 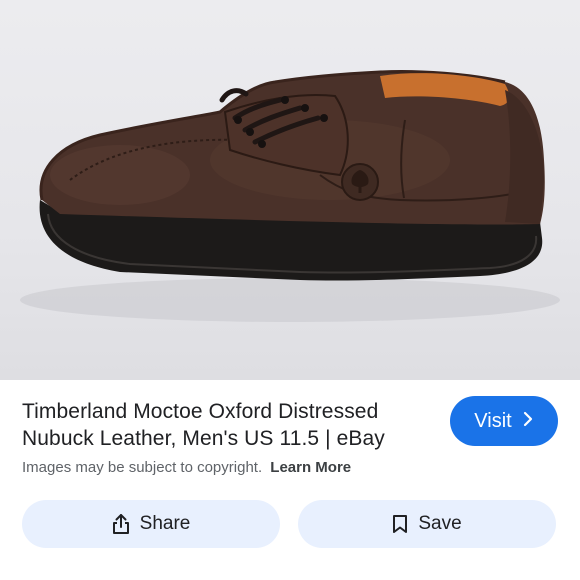 What do you see at coordinates (200, 411) in the screenshot?
I see `product-title-line-1: Timberland Moctoe Oxford Distressed` at bounding box center [200, 411].